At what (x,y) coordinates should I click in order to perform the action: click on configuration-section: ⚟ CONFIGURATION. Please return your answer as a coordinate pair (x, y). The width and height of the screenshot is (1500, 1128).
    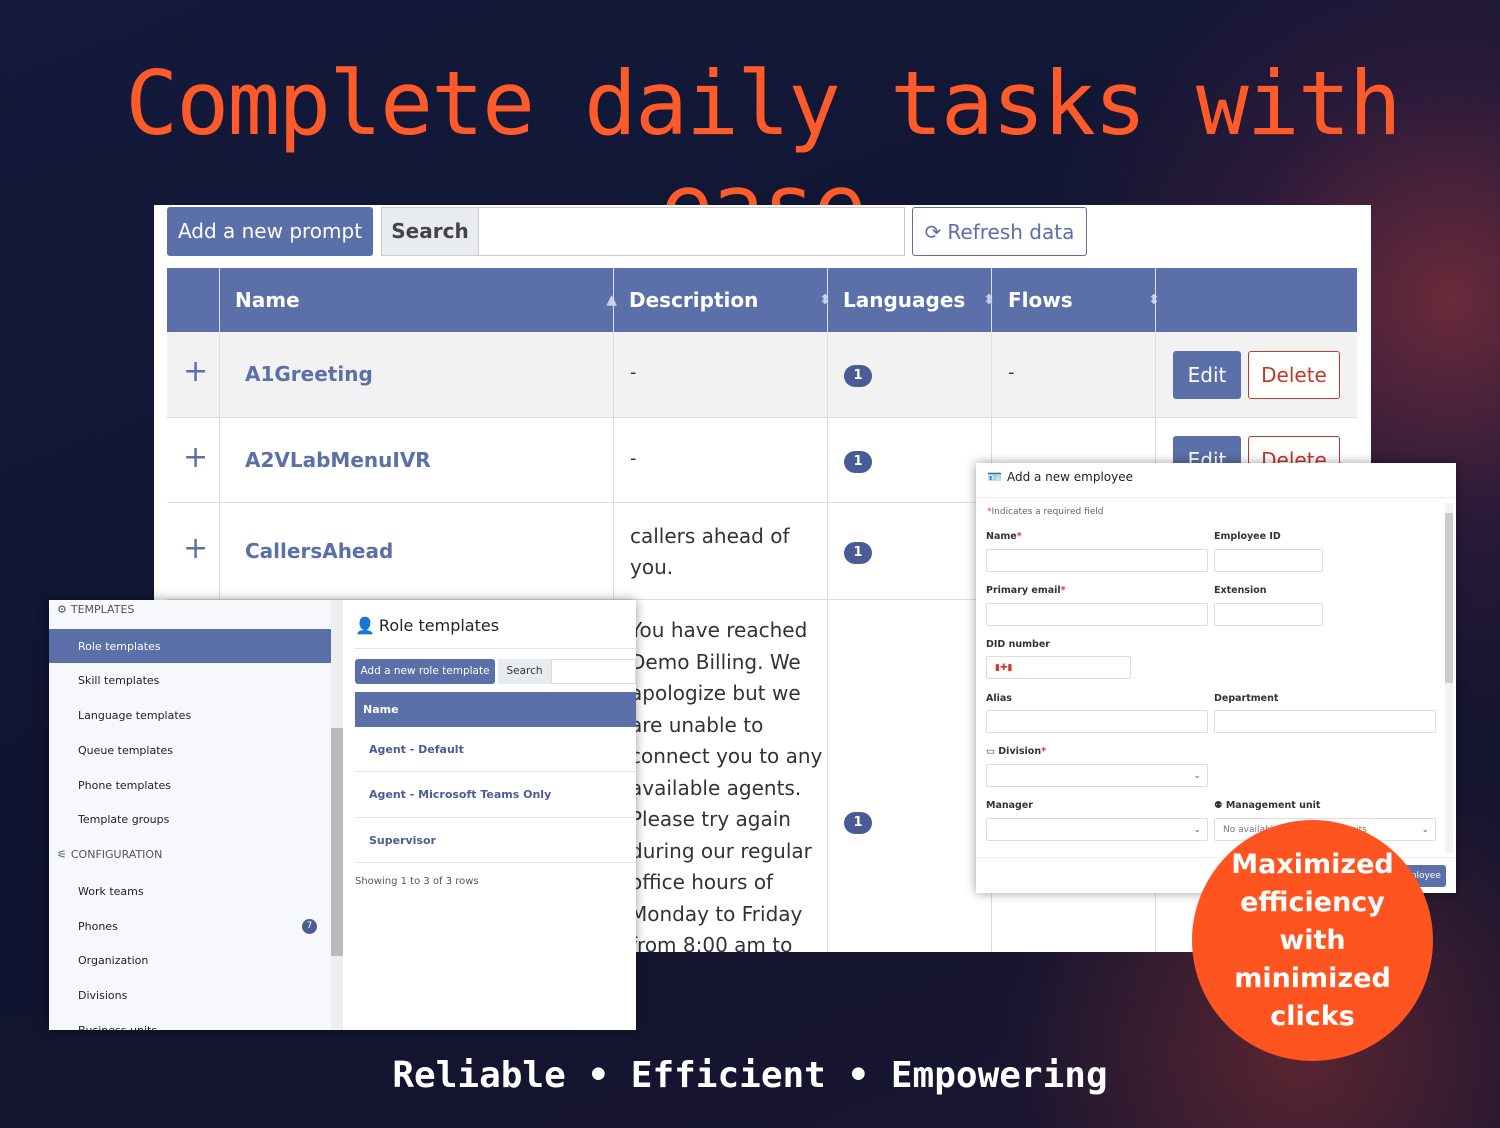
    Looking at the image, I should click on (110, 854).